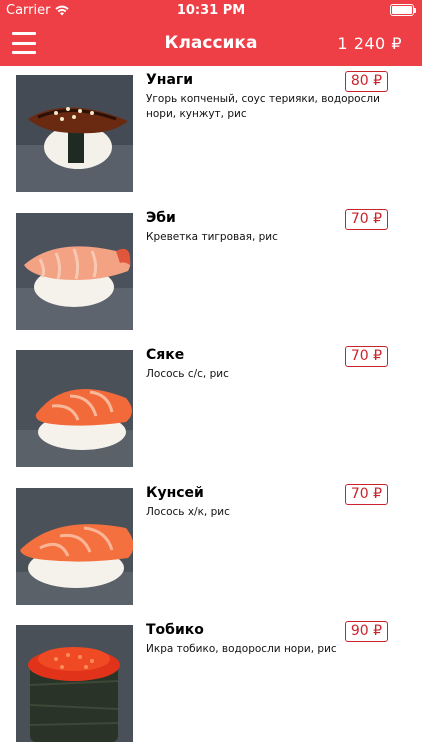  What do you see at coordinates (187, 374) in the screenshot?
I see `item-description: Лосось с/с, рис` at bounding box center [187, 374].